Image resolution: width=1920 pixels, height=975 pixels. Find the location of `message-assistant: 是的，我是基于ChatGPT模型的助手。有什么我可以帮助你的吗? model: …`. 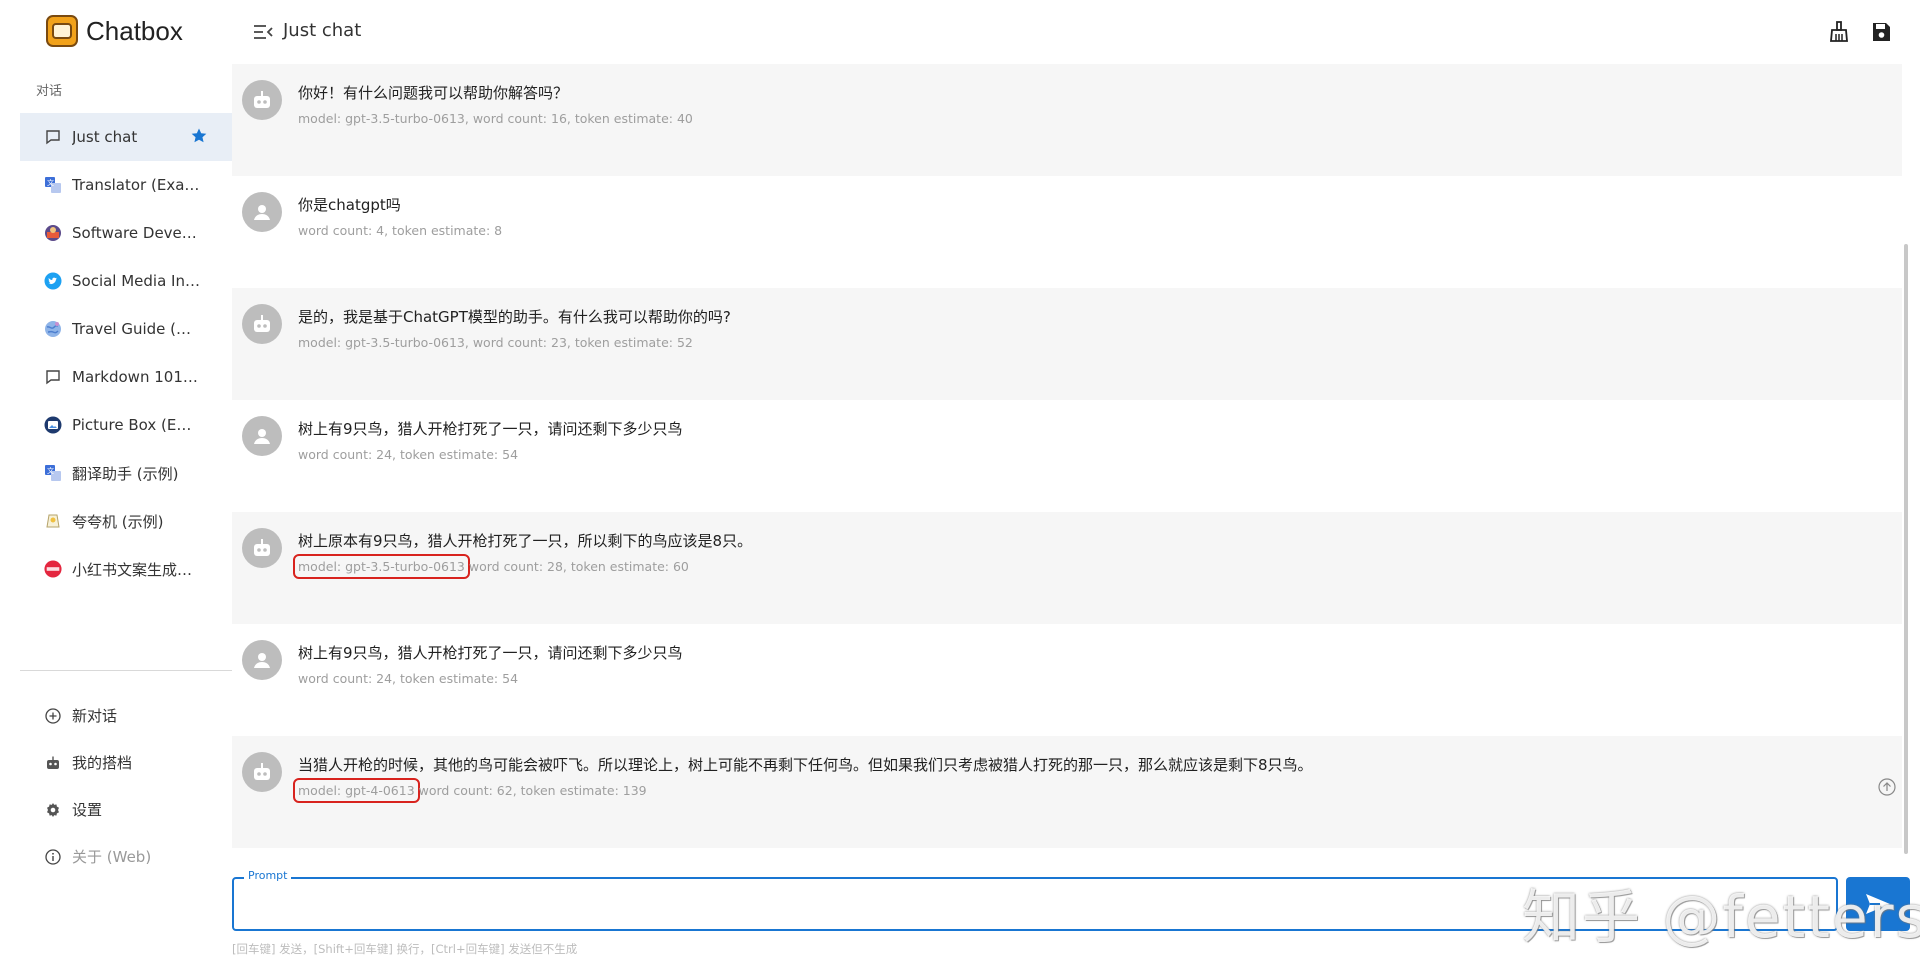

message-assistant: 是的，我是基于ChatGPT模型的助手。有什么我可以帮助你的吗? model: … is located at coordinates (1067, 344).